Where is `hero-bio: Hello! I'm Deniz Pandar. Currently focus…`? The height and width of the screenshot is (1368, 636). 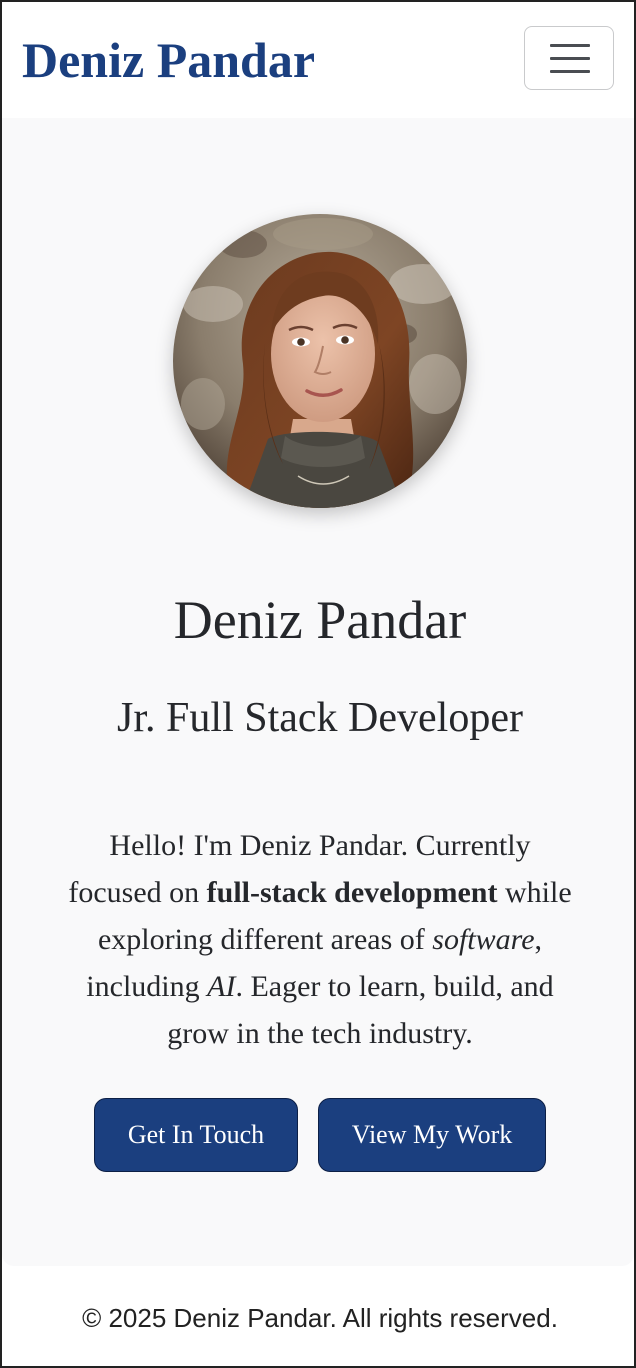 hero-bio: Hello! I'm Deniz Pandar. Currently focus… is located at coordinates (320, 939).